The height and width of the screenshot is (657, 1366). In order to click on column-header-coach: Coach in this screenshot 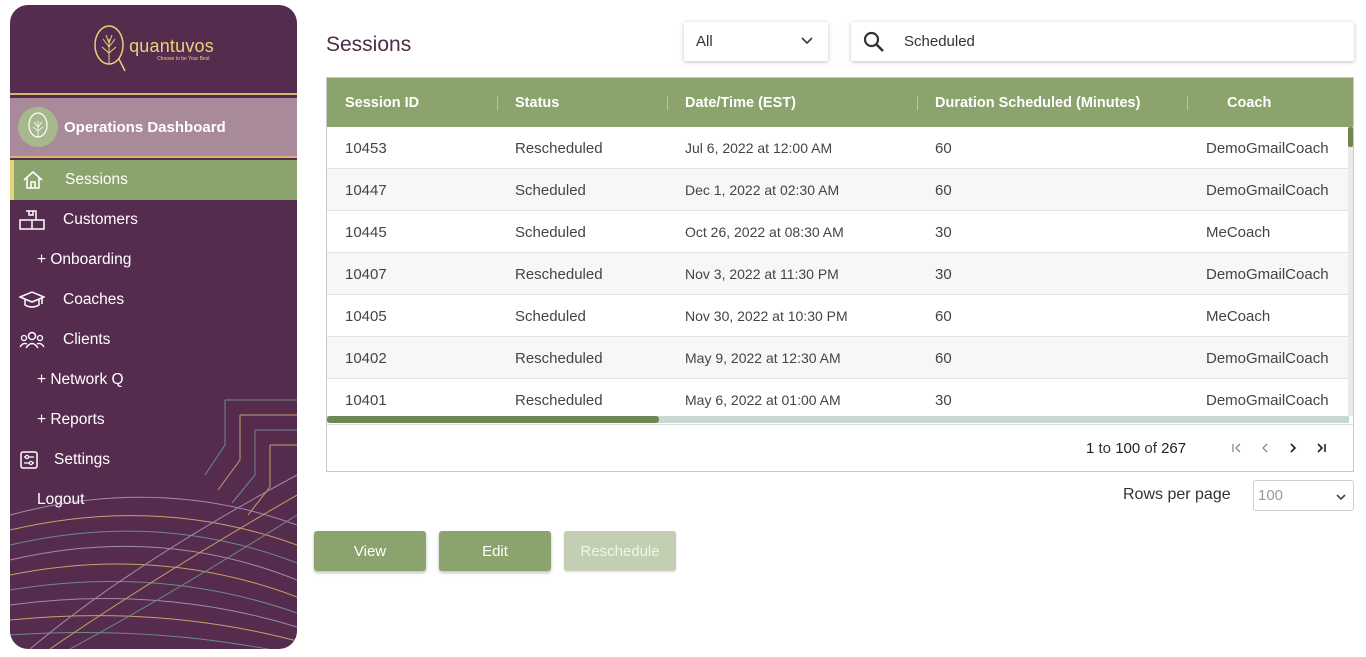, I will do `click(1249, 102)`.